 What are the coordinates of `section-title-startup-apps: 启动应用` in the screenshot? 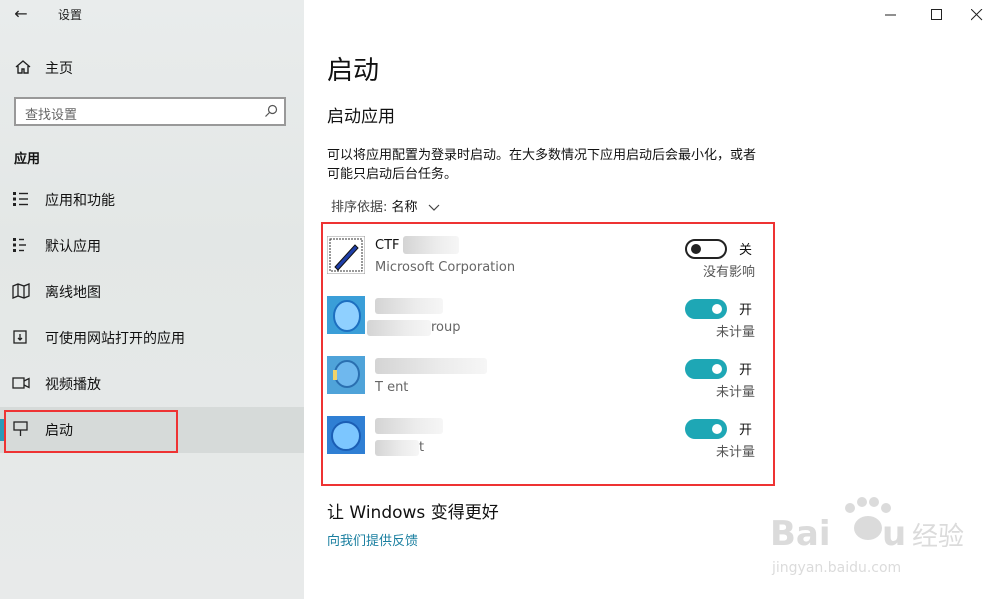 It's located at (361, 117).